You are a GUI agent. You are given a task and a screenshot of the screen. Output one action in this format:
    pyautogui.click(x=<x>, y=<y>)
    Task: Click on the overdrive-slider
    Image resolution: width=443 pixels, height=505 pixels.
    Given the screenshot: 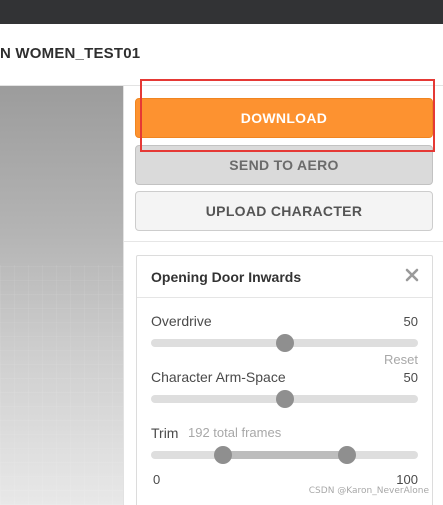 What is the action you would take?
    pyautogui.click(x=284, y=343)
    